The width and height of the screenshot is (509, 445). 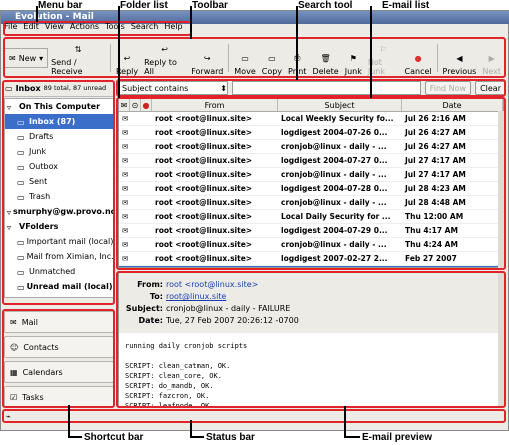 What do you see at coordinates (58, 192) in the screenshot?
I see `folder-list-highlight` at bounding box center [58, 192].